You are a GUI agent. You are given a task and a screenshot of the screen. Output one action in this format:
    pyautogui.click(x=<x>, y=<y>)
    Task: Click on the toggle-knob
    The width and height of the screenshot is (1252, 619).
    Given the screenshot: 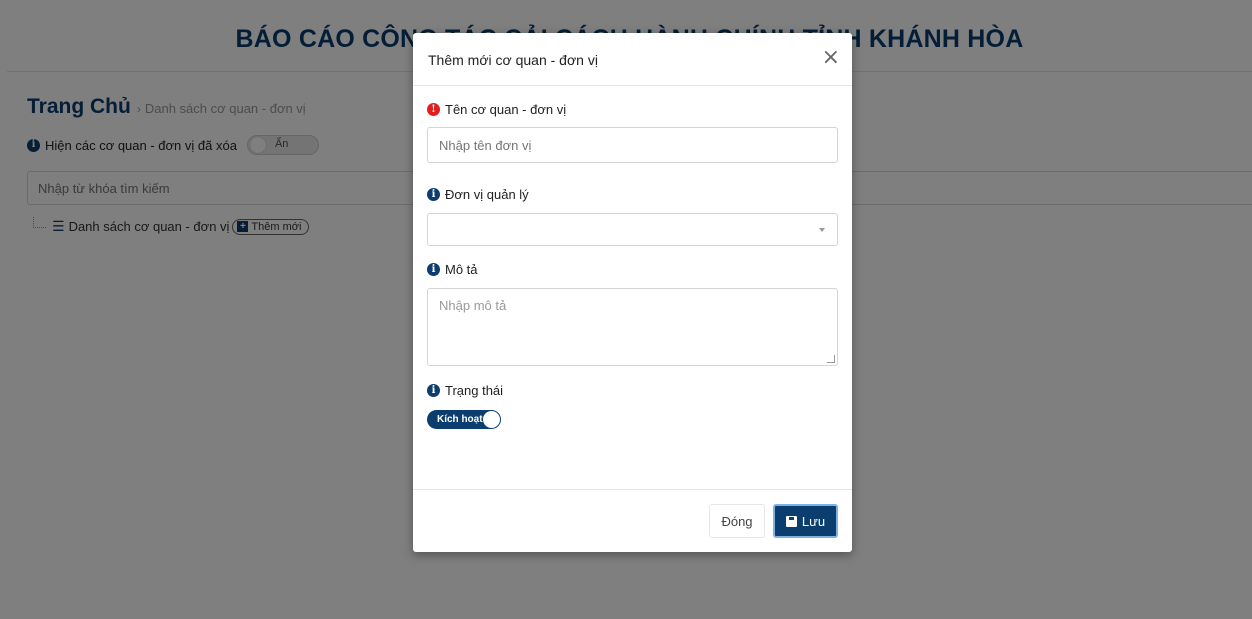 What is the action you would take?
    pyautogui.click(x=491, y=419)
    